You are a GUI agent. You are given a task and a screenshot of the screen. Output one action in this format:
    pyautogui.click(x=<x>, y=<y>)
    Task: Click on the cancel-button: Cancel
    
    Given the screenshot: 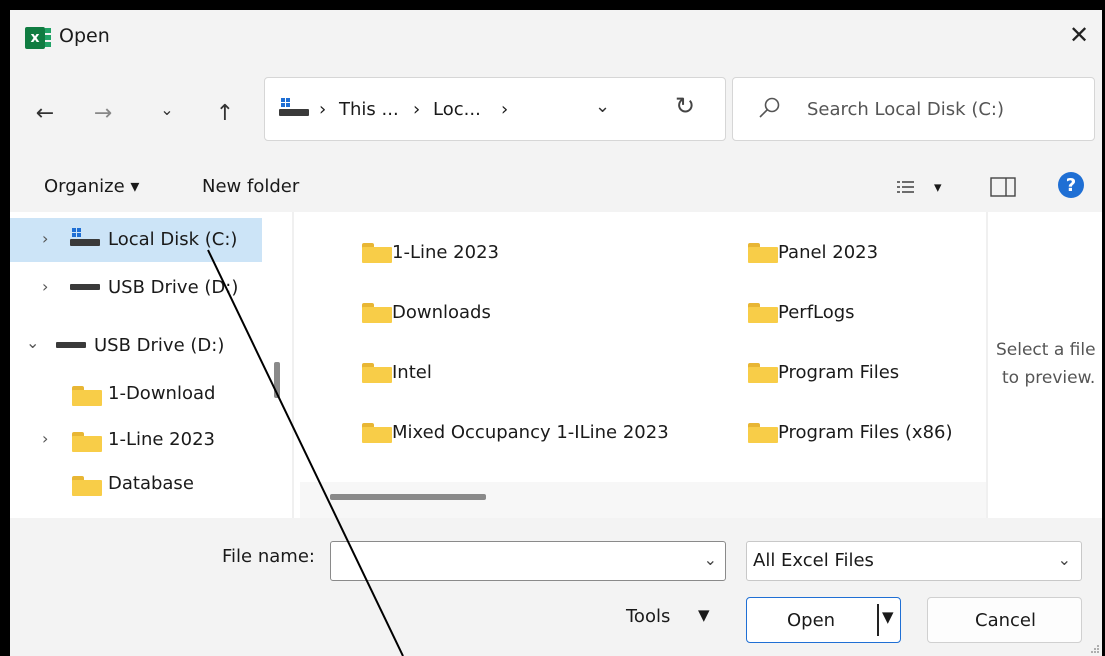 What is the action you would take?
    pyautogui.click(x=1004, y=620)
    